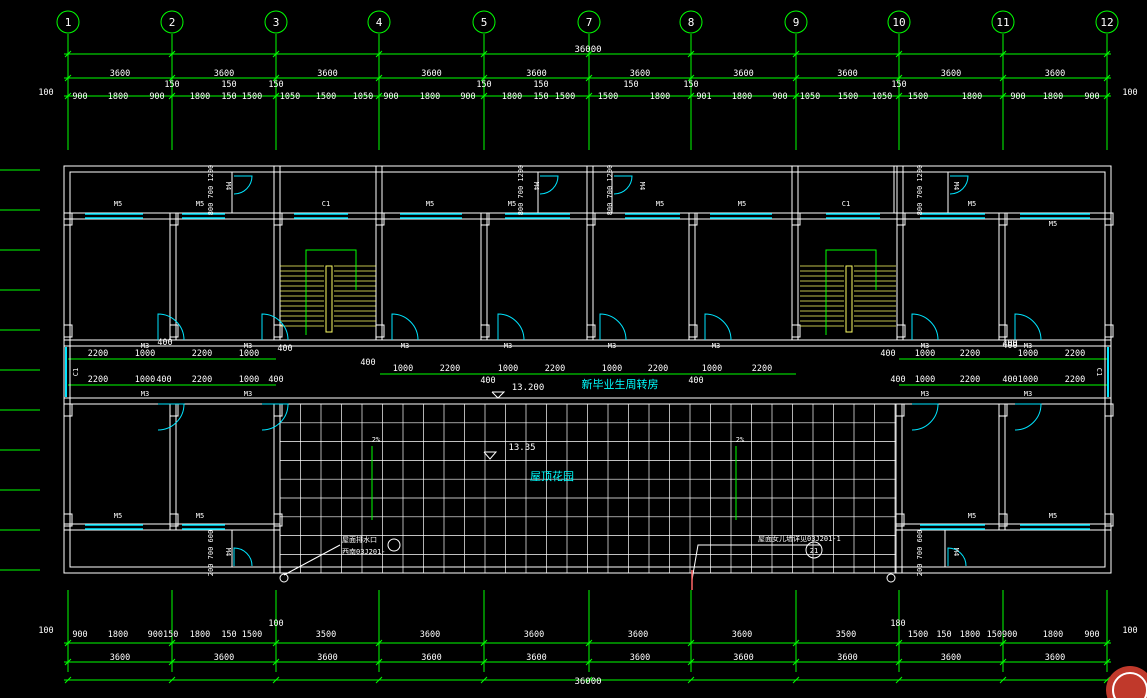 The width and height of the screenshot is (1147, 698). What do you see at coordinates (796, 22) in the screenshot?
I see `axis-number: 9` at bounding box center [796, 22].